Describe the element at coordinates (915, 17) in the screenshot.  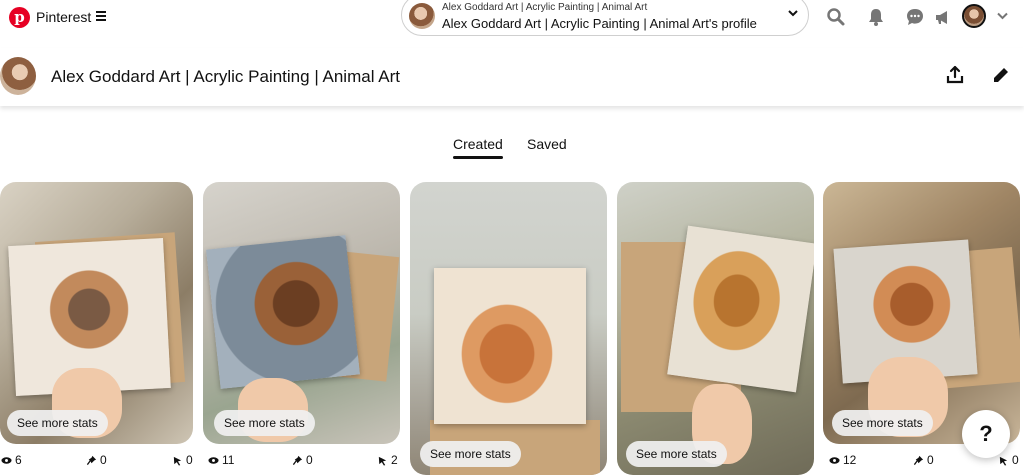
I see `messages-icon` at that location.